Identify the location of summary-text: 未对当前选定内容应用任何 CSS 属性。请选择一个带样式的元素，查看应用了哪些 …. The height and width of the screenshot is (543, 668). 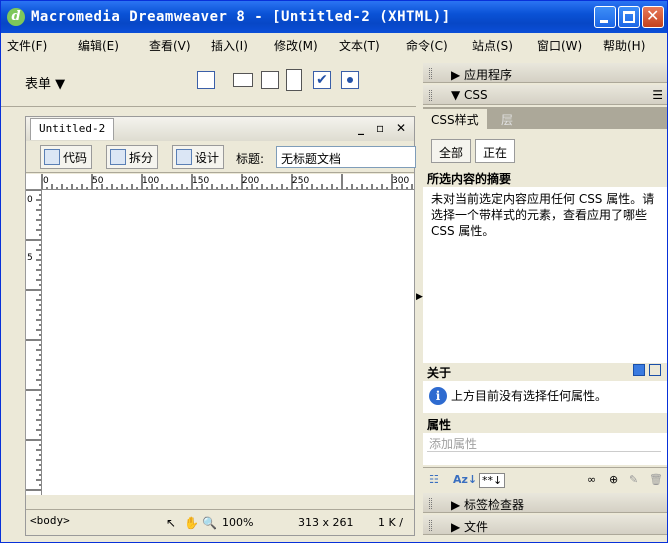
(543, 215).